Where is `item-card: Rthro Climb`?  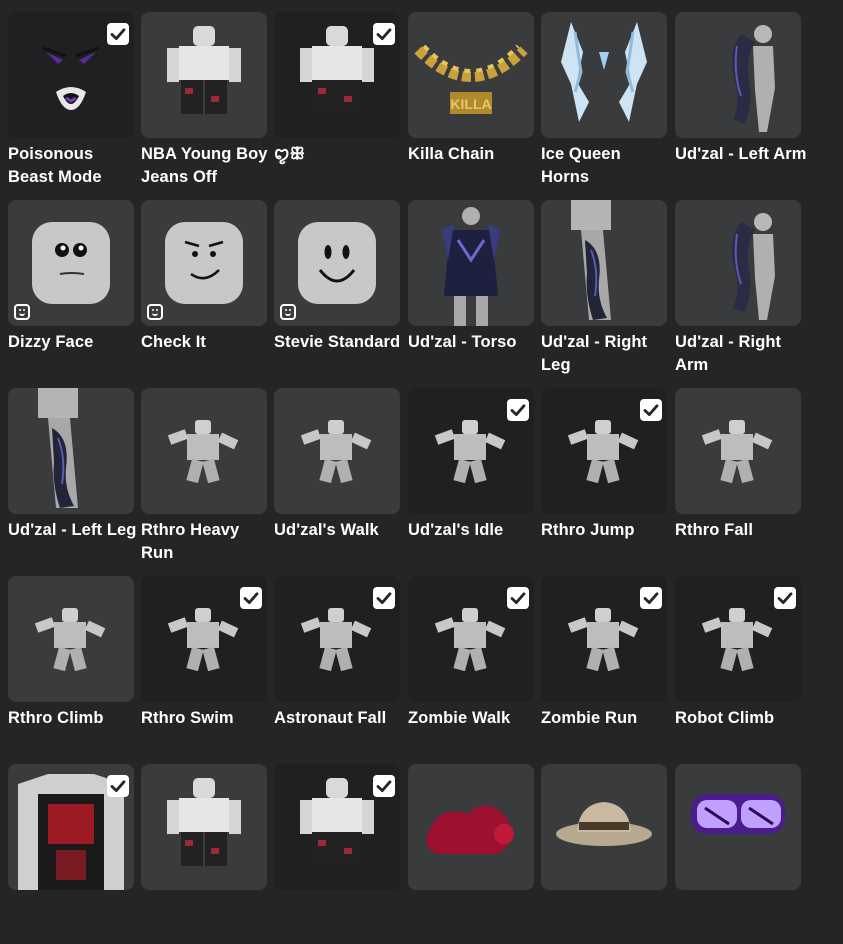 item-card: Rthro Climb is located at coordinates (71, 666).